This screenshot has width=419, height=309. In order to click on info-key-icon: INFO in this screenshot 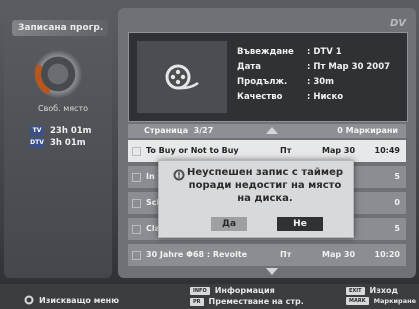, I will do `click(200, 290)`.